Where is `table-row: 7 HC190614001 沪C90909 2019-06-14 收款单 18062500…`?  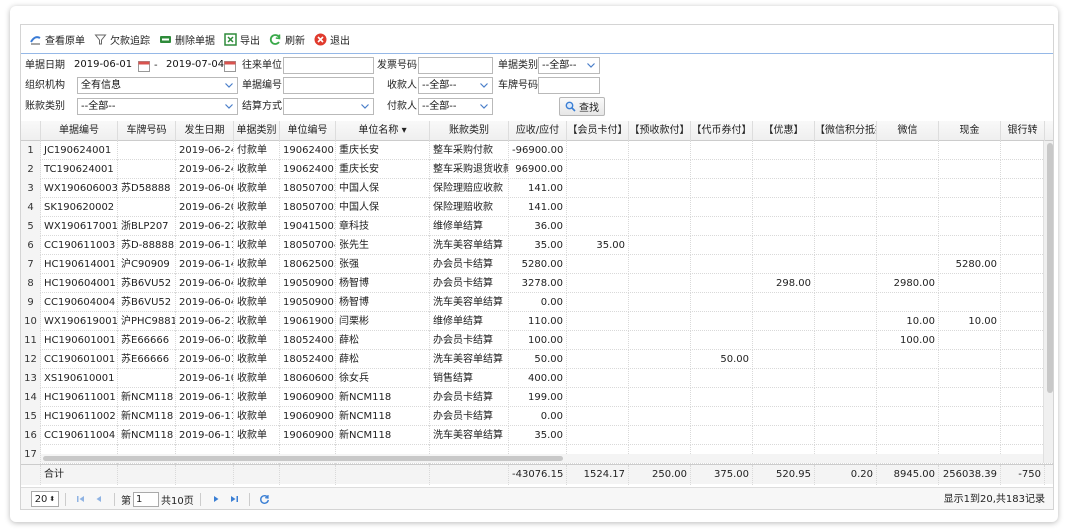 table-row: 7 HC190614001 沪C90909 2019-06-14 收款单 18062500… is located at coordinates (537, 264).